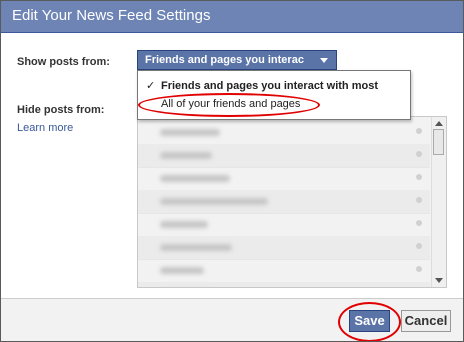 Image resolution: width=464 pixels, height=342 pixels. I want to click on dialog-titlebar: Edit Your News Feed Settings, so click(232, 17).